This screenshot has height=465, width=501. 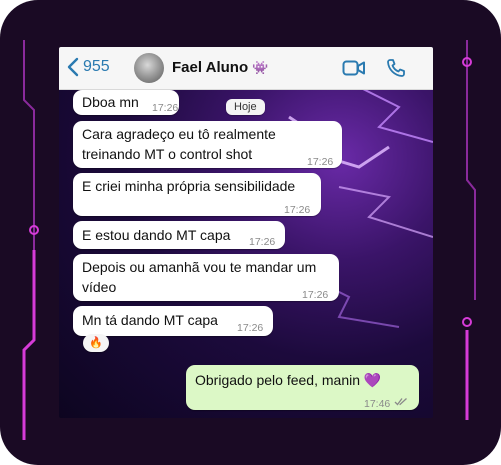 I want to click on date-separator: Hoje, so click(x=245, y=107).